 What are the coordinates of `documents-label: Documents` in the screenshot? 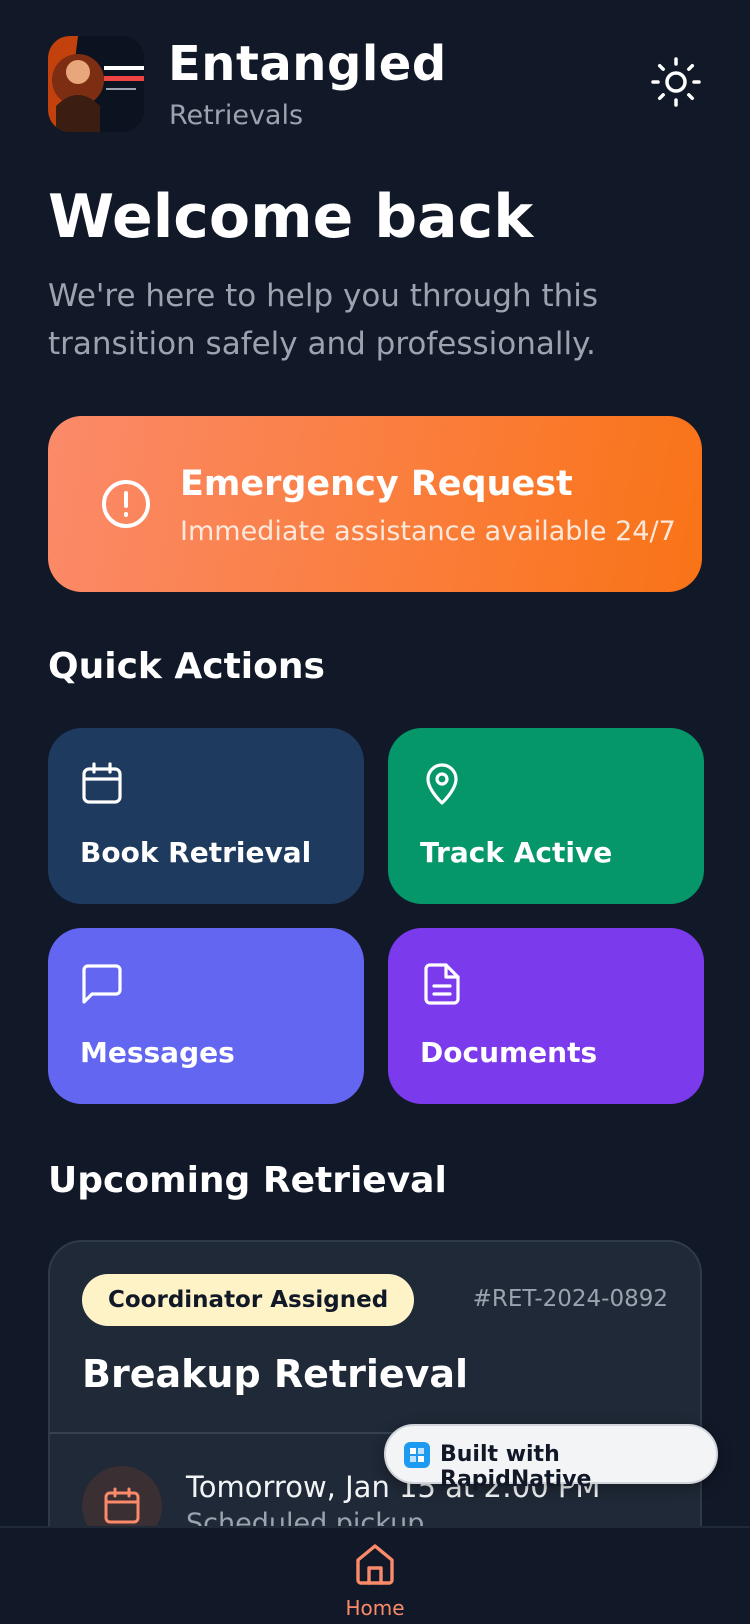 It's located at (509, 1052).